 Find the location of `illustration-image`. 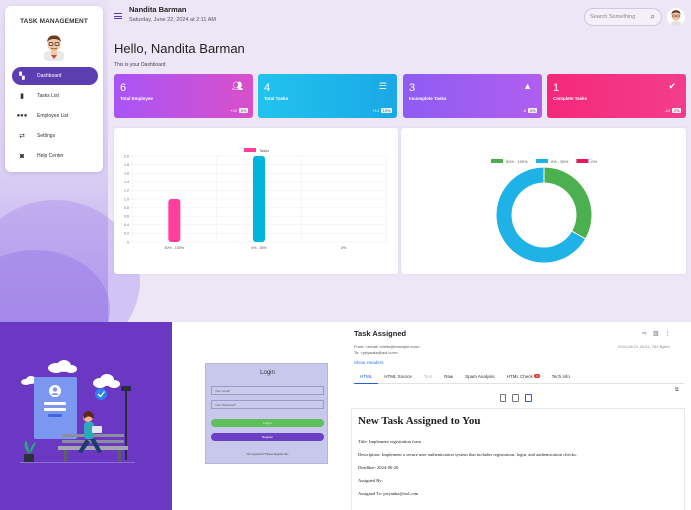

illustration-image is located at coordinates (77, 411).